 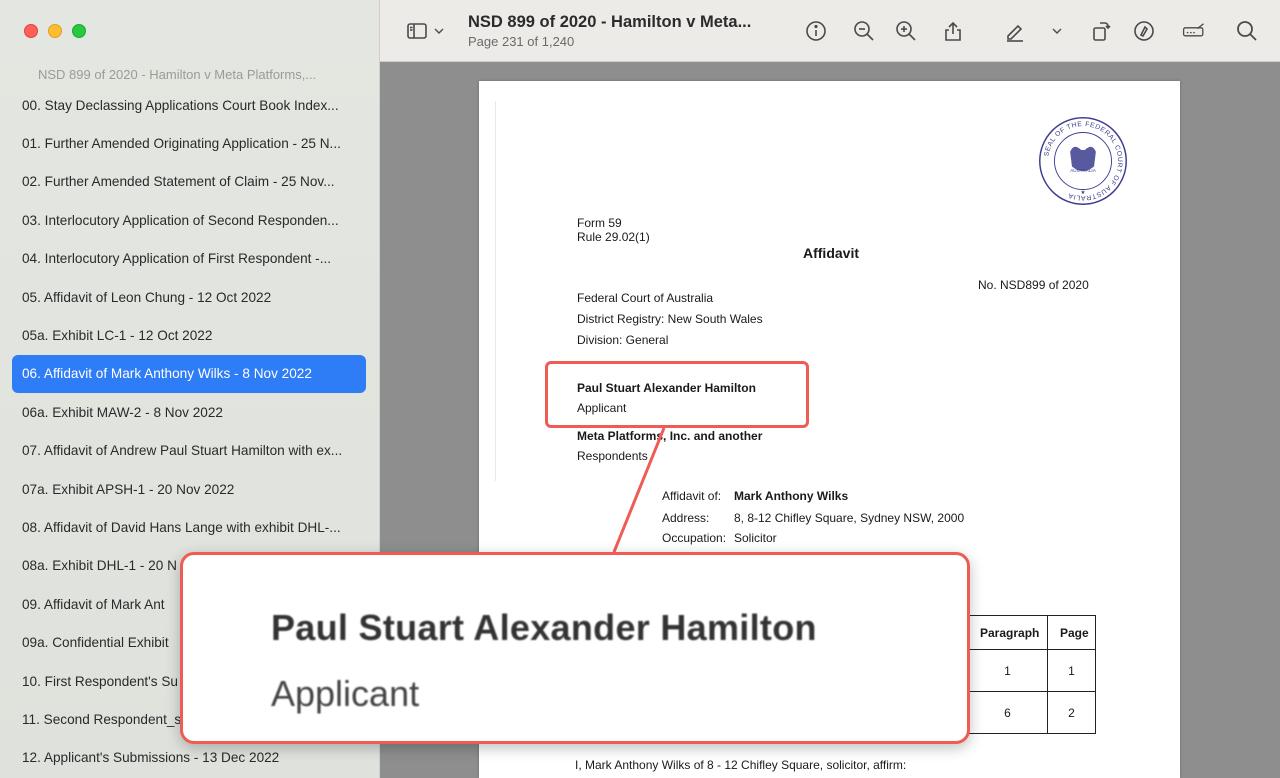 I want to click on minimize-button, so click(x=55, y=31).